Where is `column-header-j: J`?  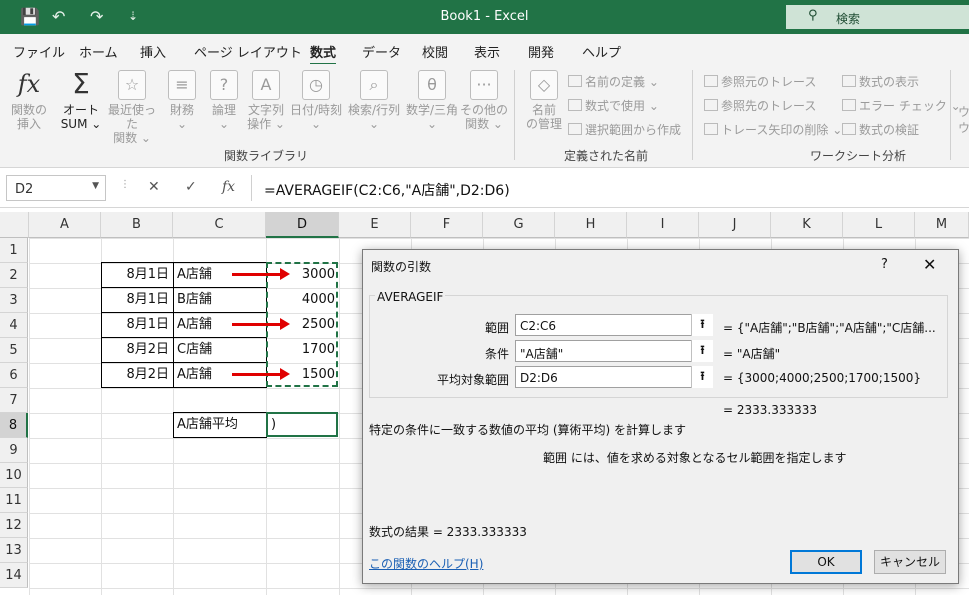 column-header-j: J is located at coordinates (735, 225).